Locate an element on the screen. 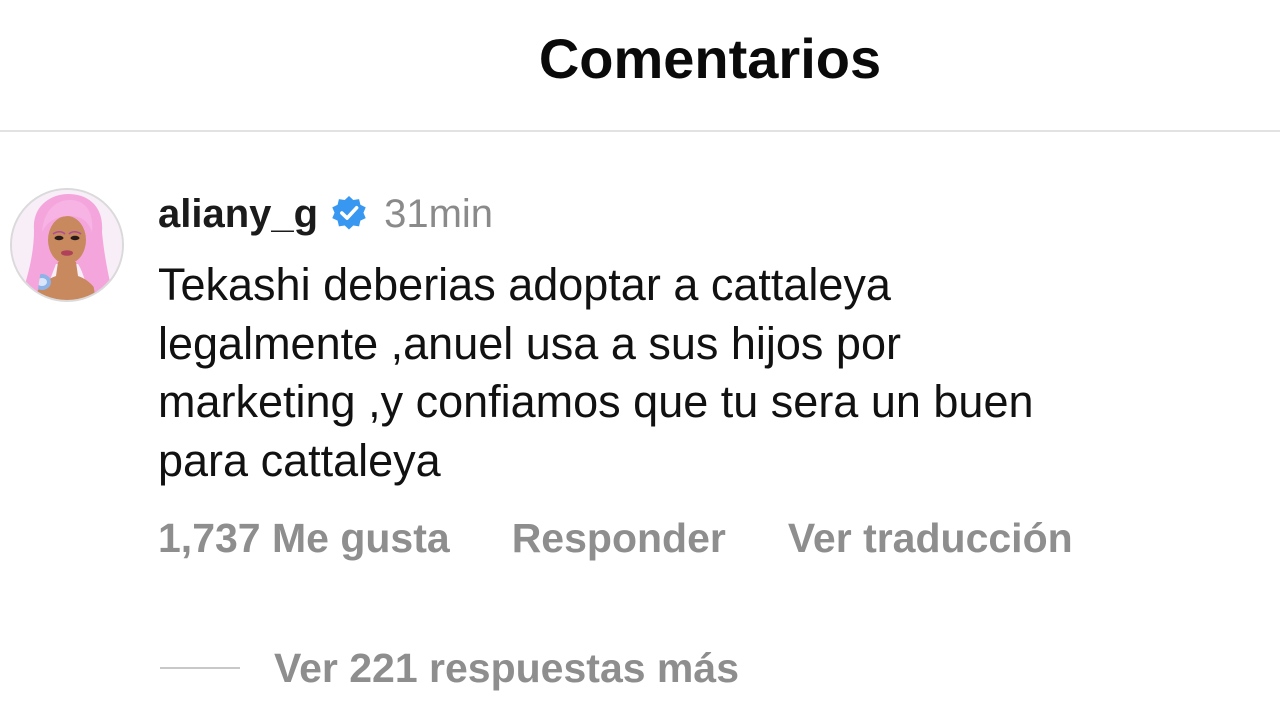 The width and height of the screenshot is (1280, 720). likes-count-button: 1,737 Me gusta is located at coordinates (304, 538).